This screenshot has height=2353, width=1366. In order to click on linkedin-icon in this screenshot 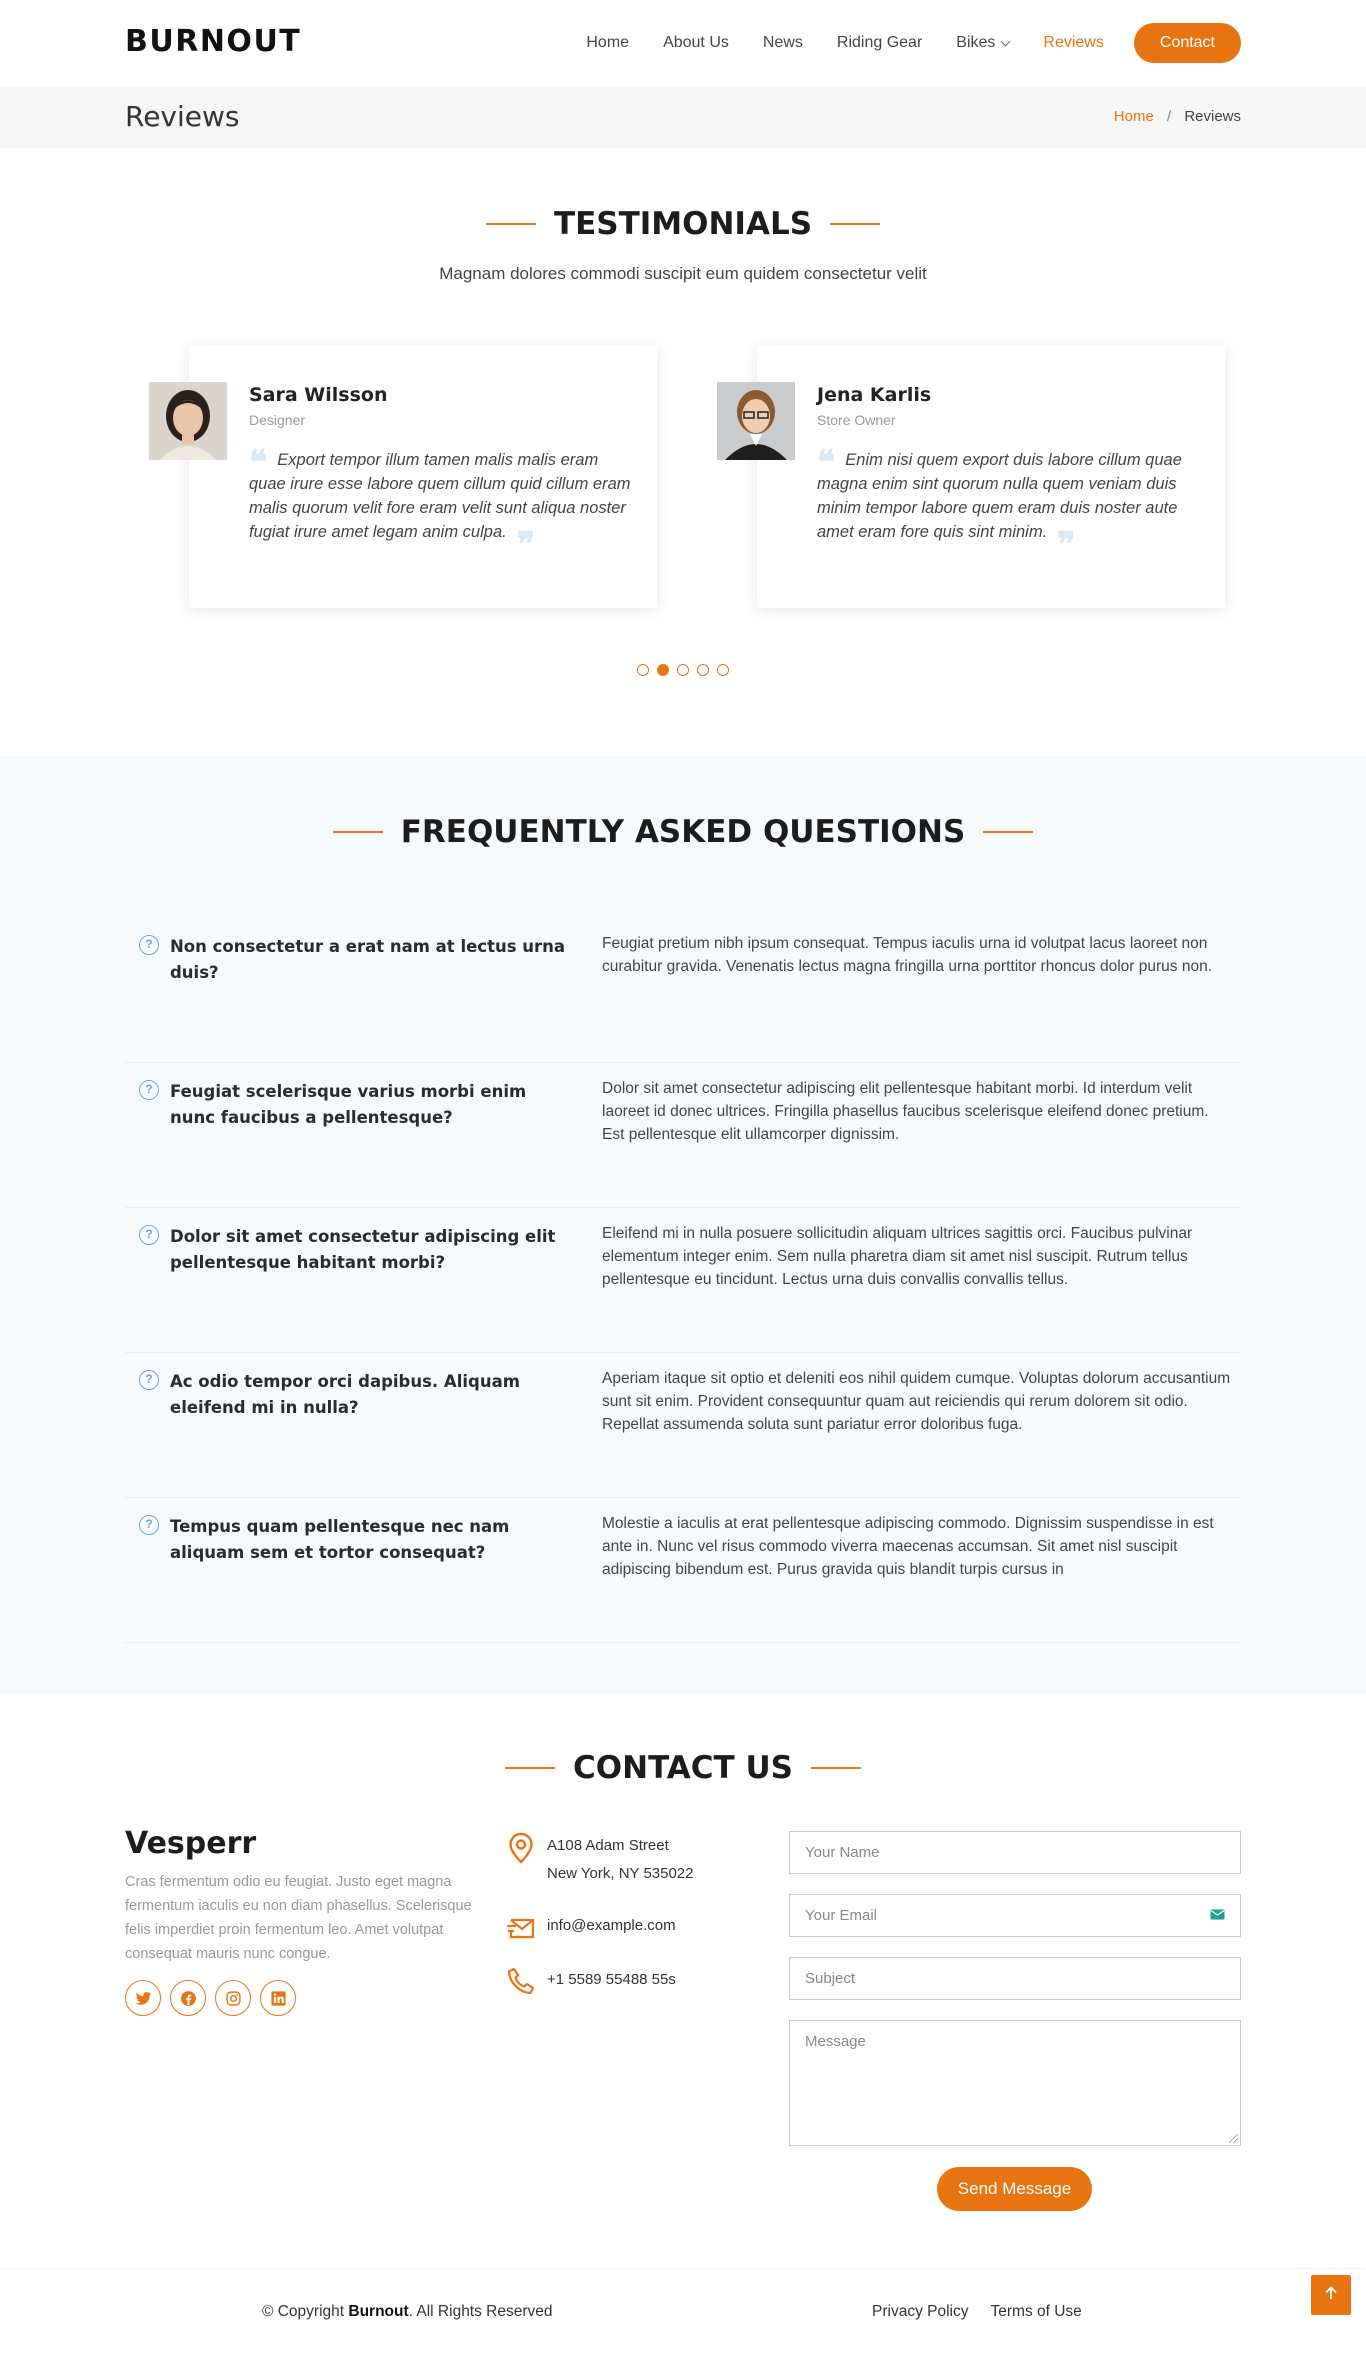, I will do `click(278, 1998)`.